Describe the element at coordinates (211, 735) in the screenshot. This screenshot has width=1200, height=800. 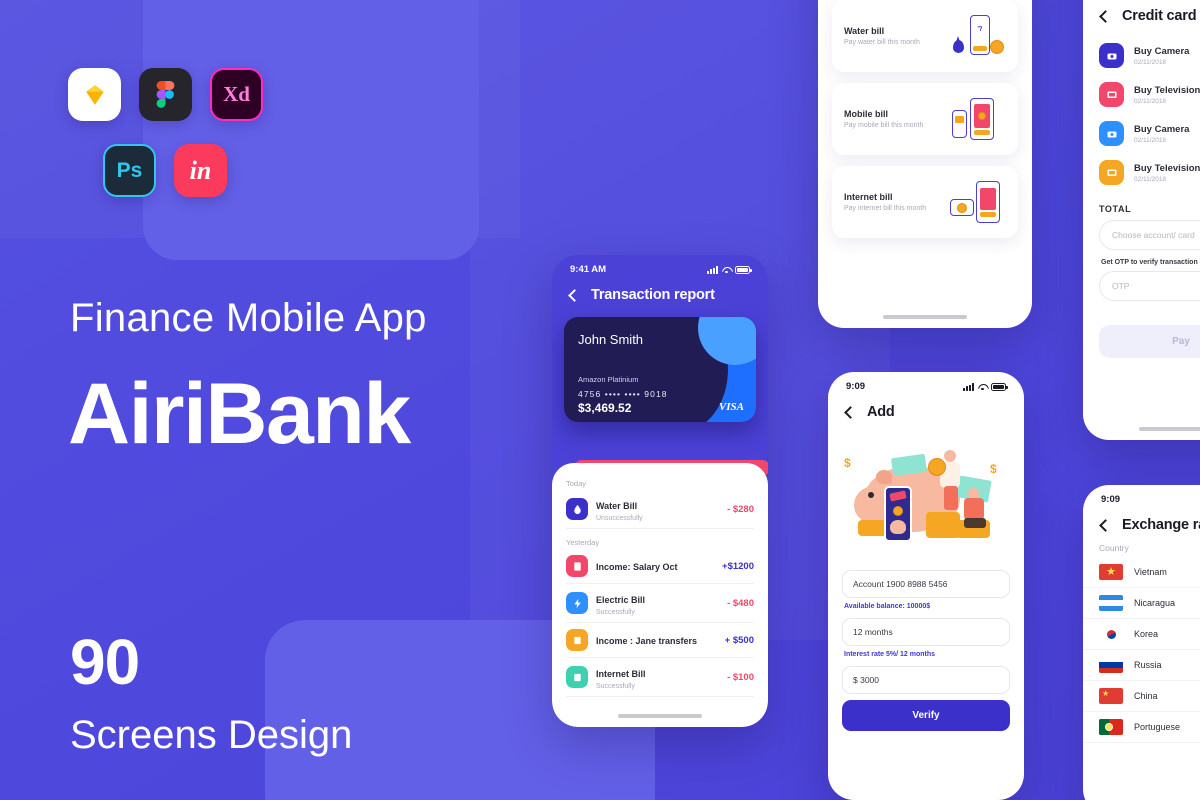
I see `screen-count-label: Screens Design` at that location.